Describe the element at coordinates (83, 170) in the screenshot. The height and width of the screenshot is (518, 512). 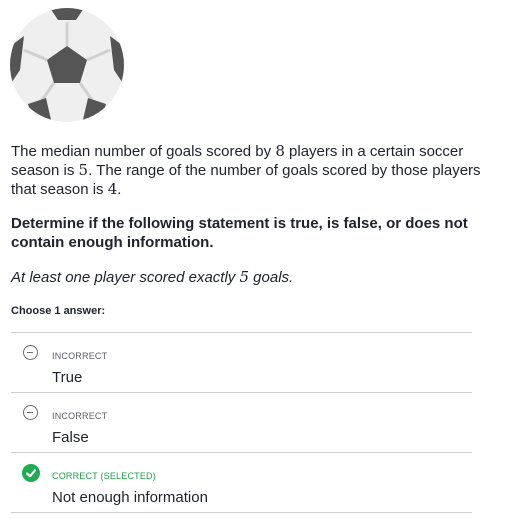
I see `median-value: 5` at that location.